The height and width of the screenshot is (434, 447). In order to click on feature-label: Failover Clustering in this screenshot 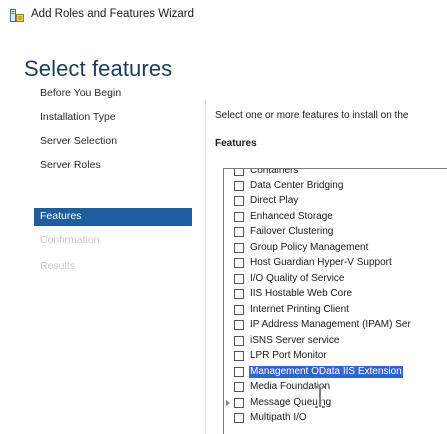, I will do `click(292, 231)`.